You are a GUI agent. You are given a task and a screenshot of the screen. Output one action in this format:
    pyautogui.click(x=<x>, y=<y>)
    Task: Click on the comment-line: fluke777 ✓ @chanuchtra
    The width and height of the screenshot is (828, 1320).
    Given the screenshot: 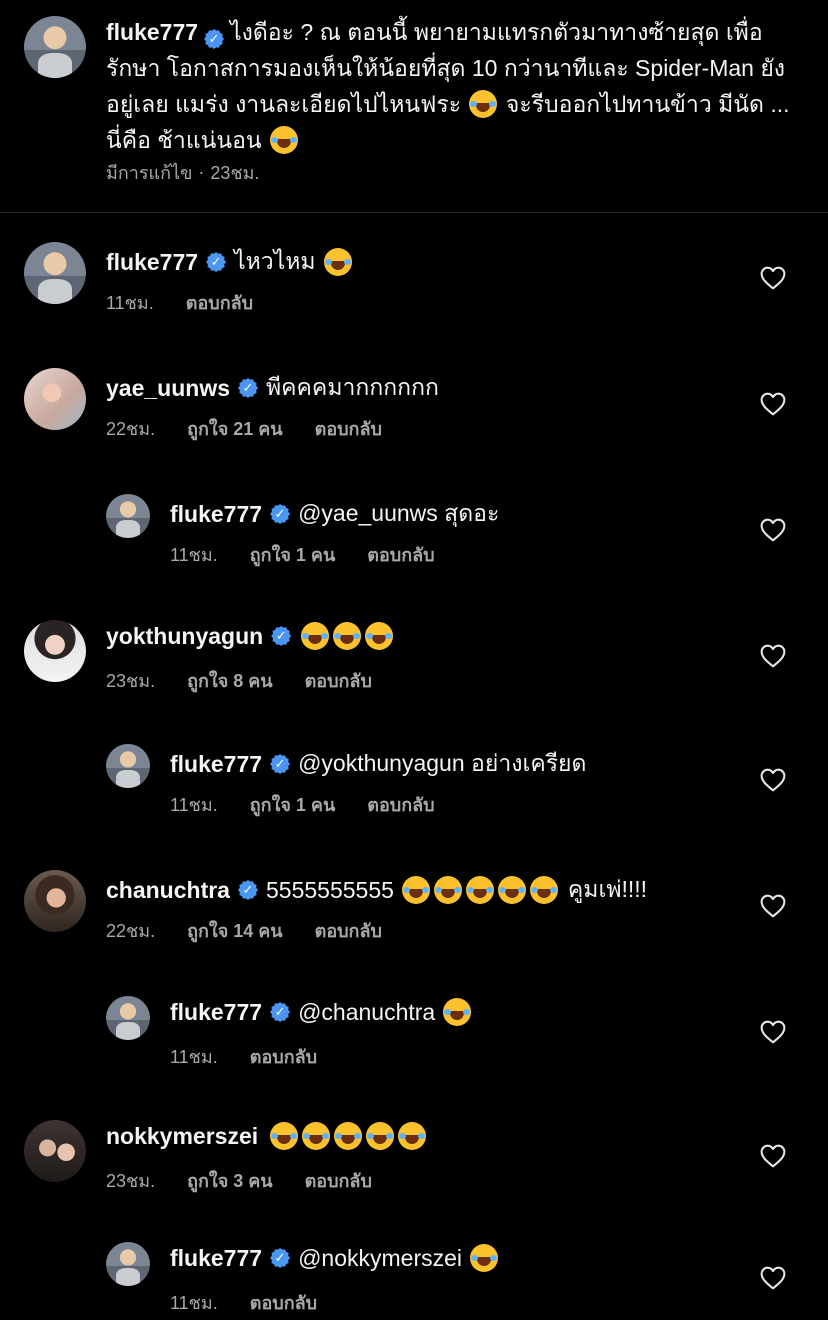 What is the action you would take?
    pyautogui.click(x=321, y=1012)
    